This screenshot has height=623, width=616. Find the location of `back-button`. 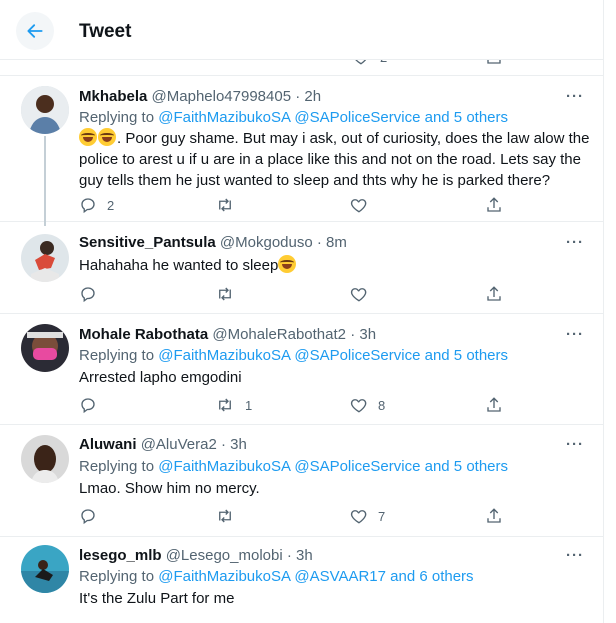

back-button is located at coordinates (35, 31).